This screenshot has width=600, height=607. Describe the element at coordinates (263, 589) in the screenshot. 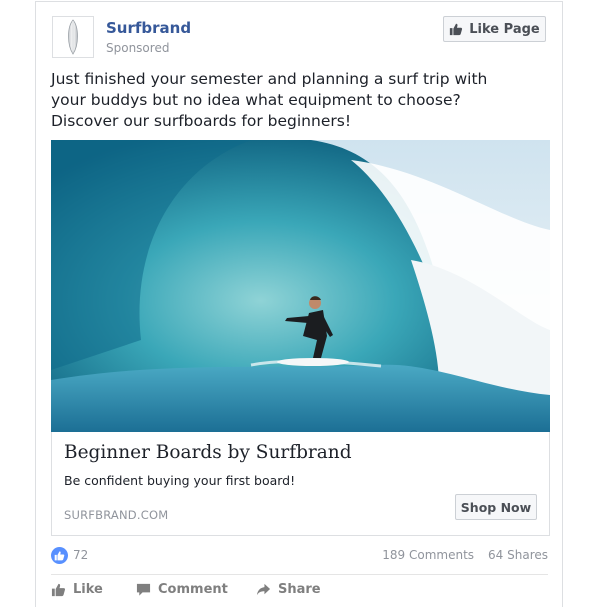

I see `share-icon` at that location.